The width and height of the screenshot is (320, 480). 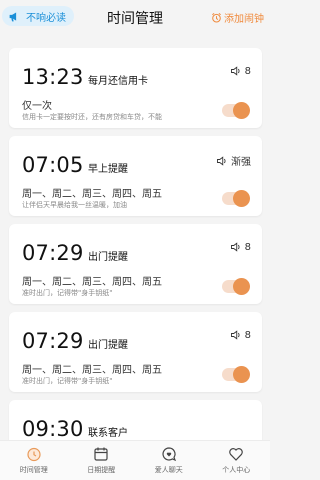 What do you see at coordinates (53, 165) in the screenshot?
I see `alarm-time: 07:05` at bounding box center [53, 165].